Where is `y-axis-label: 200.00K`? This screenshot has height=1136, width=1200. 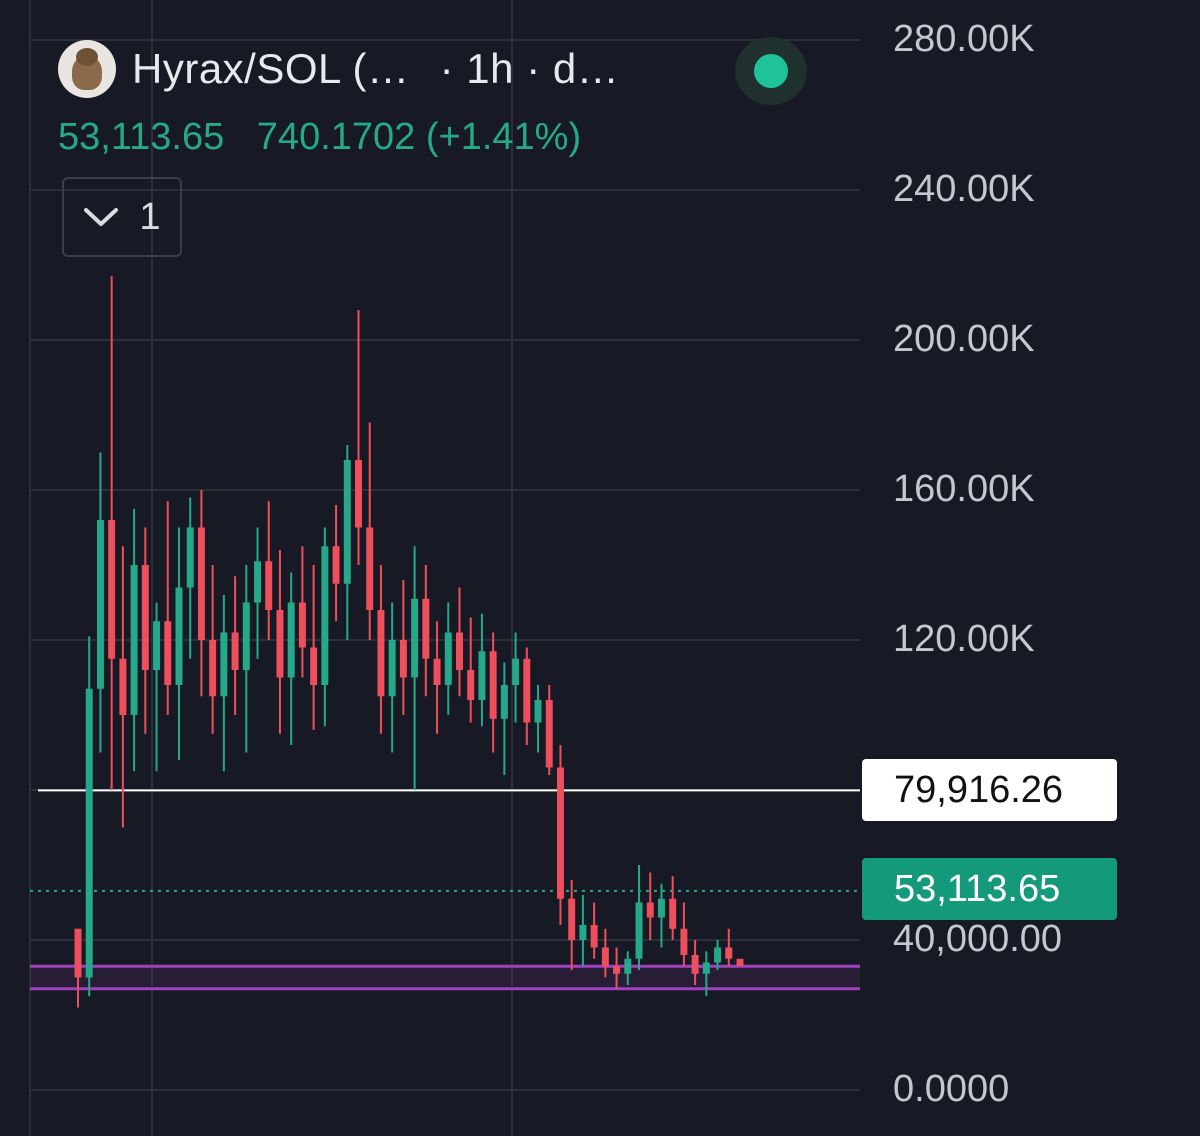
y-axis-label: 200.00K is located at coordinates (964, 339).